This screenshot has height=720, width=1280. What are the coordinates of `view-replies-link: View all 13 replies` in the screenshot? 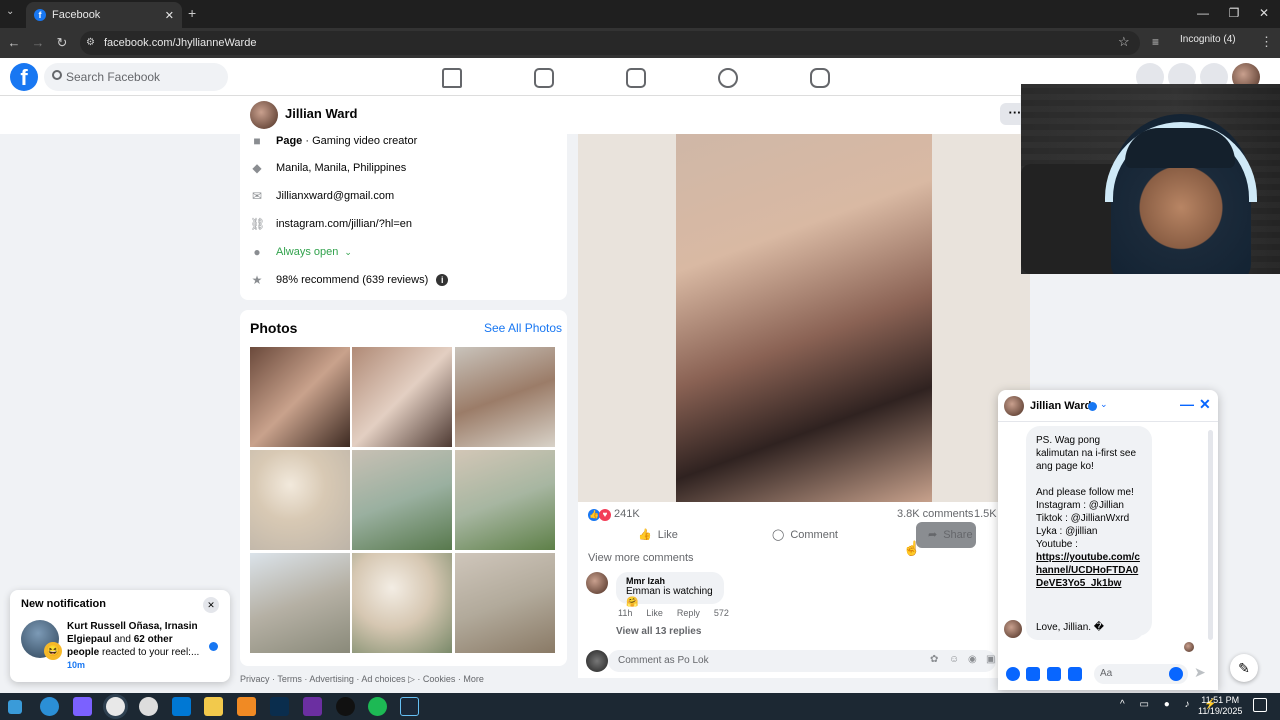 It's located at (658, 631).